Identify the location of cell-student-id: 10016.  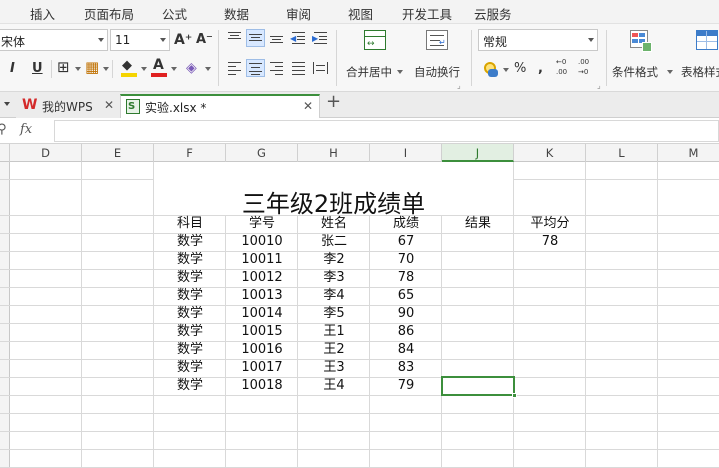
(262, 350).